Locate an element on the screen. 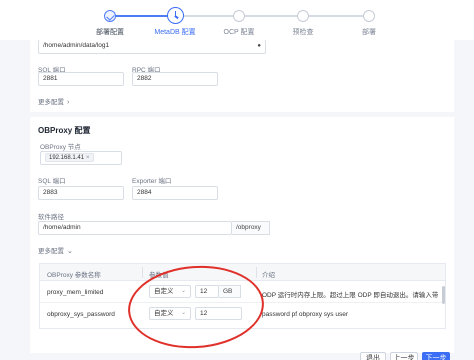 This screenshot has width=474, height=360. step-done-check-icon is located at coordinates (110, 16).